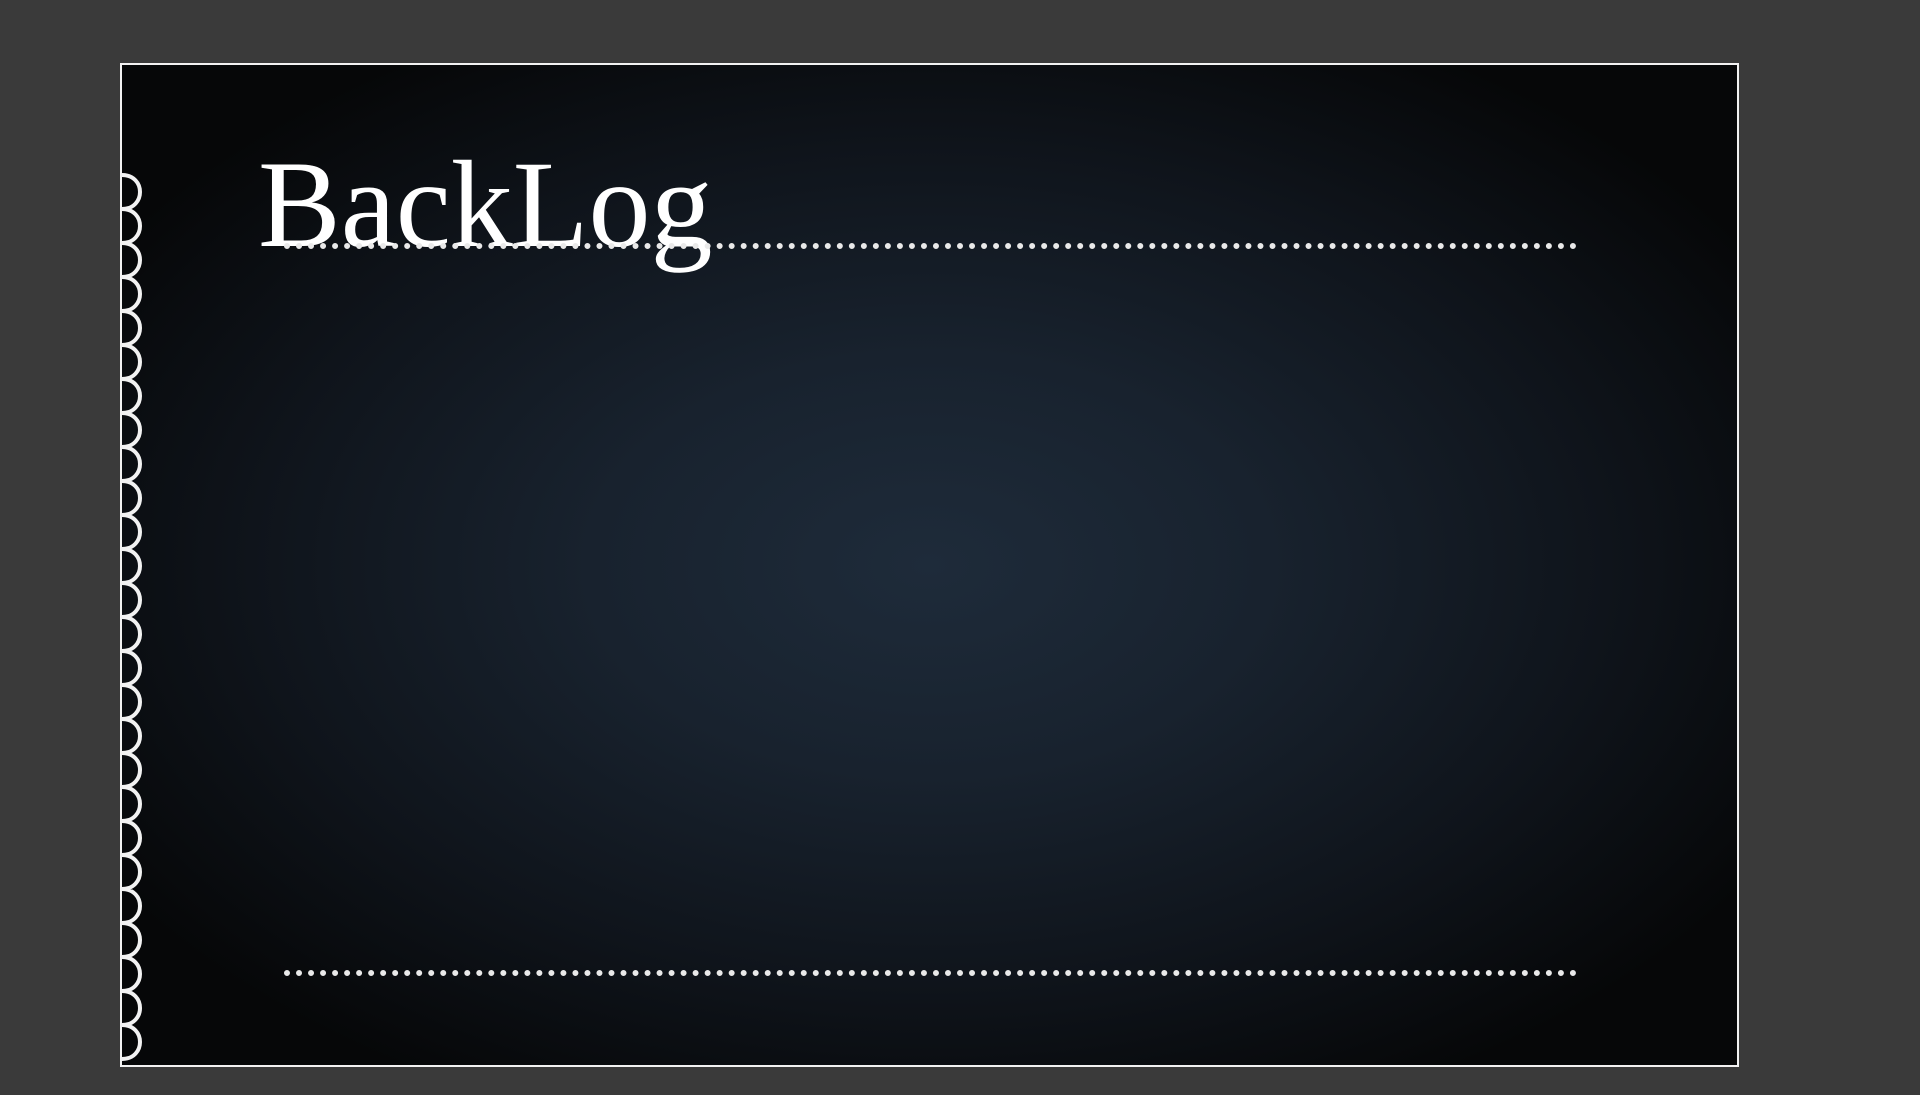 The height and width of the screenshot is (1095, 1920). What do you see at coordinates (930, 246) in the screenshot?
I see `top-dotted-divider` at bounding box center [930, 246].